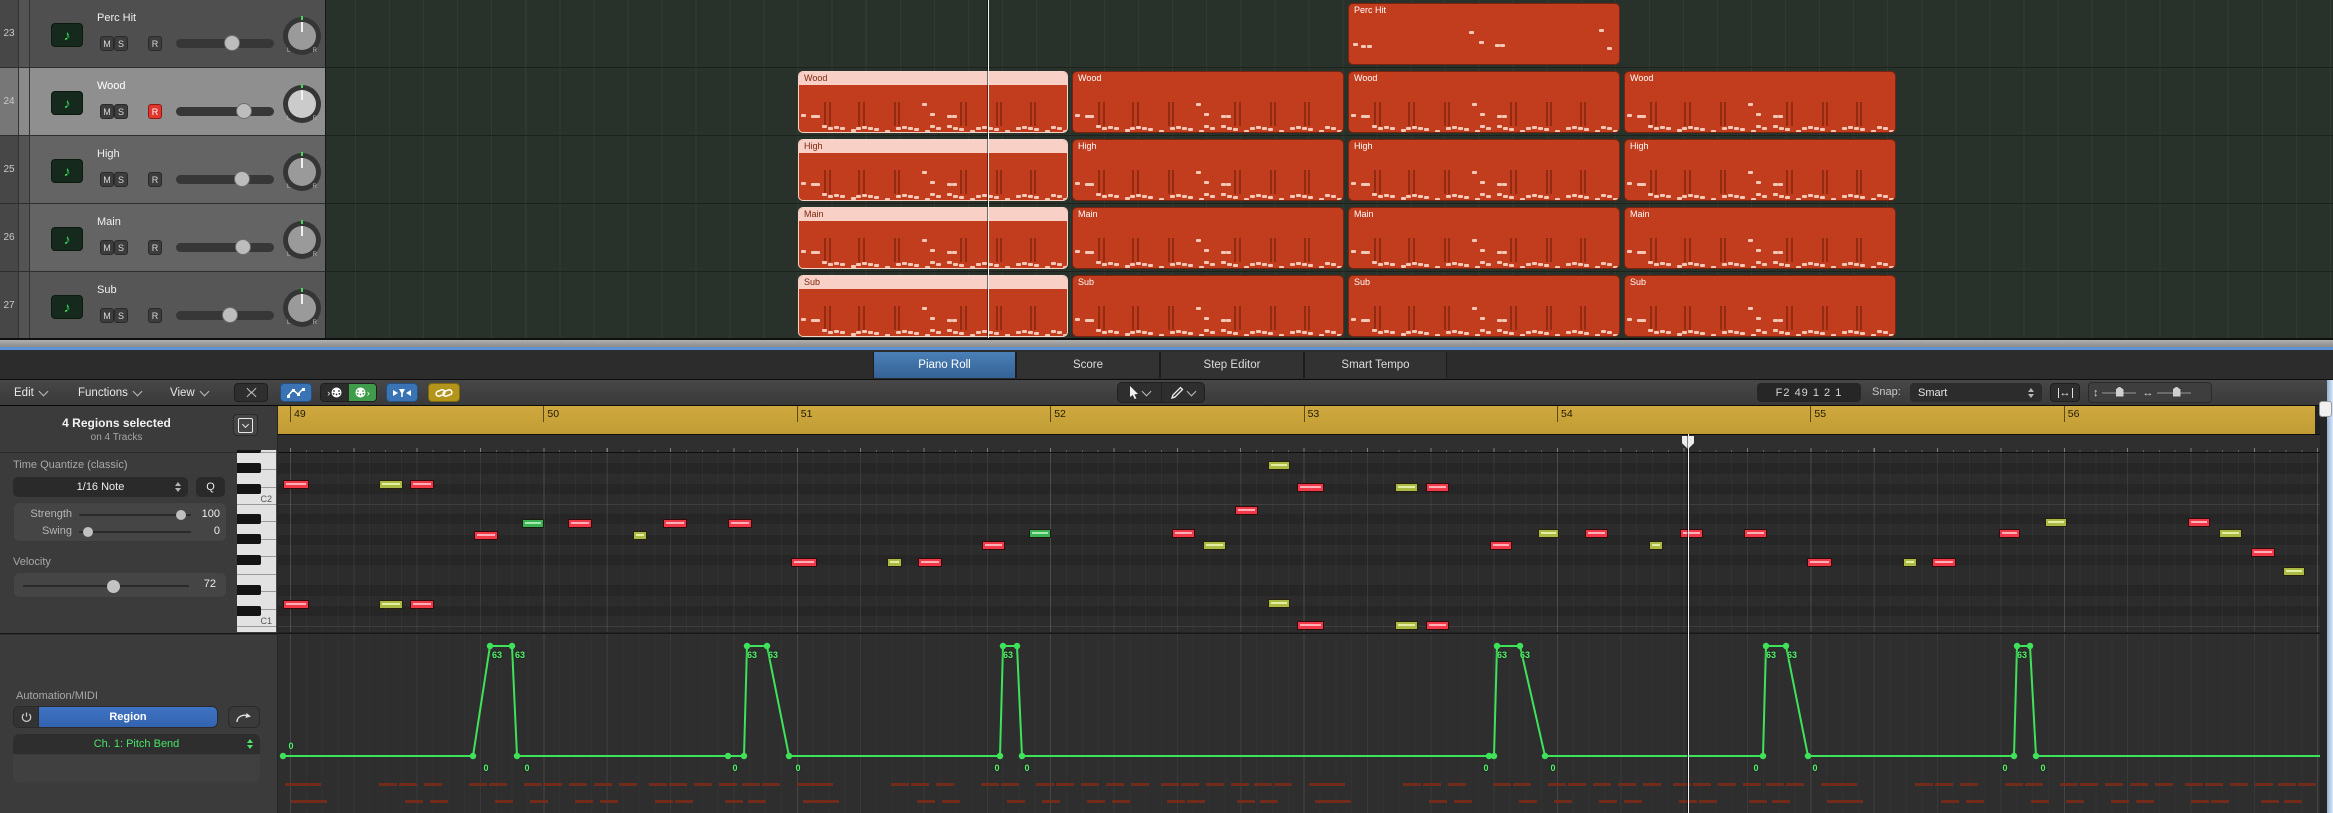 This screenshot has width=2333, height=813. What do you see at coordinates (210, 487) in the screenshot?
I see `quantize-apply-button: Q` at bounding box center [210, 487].